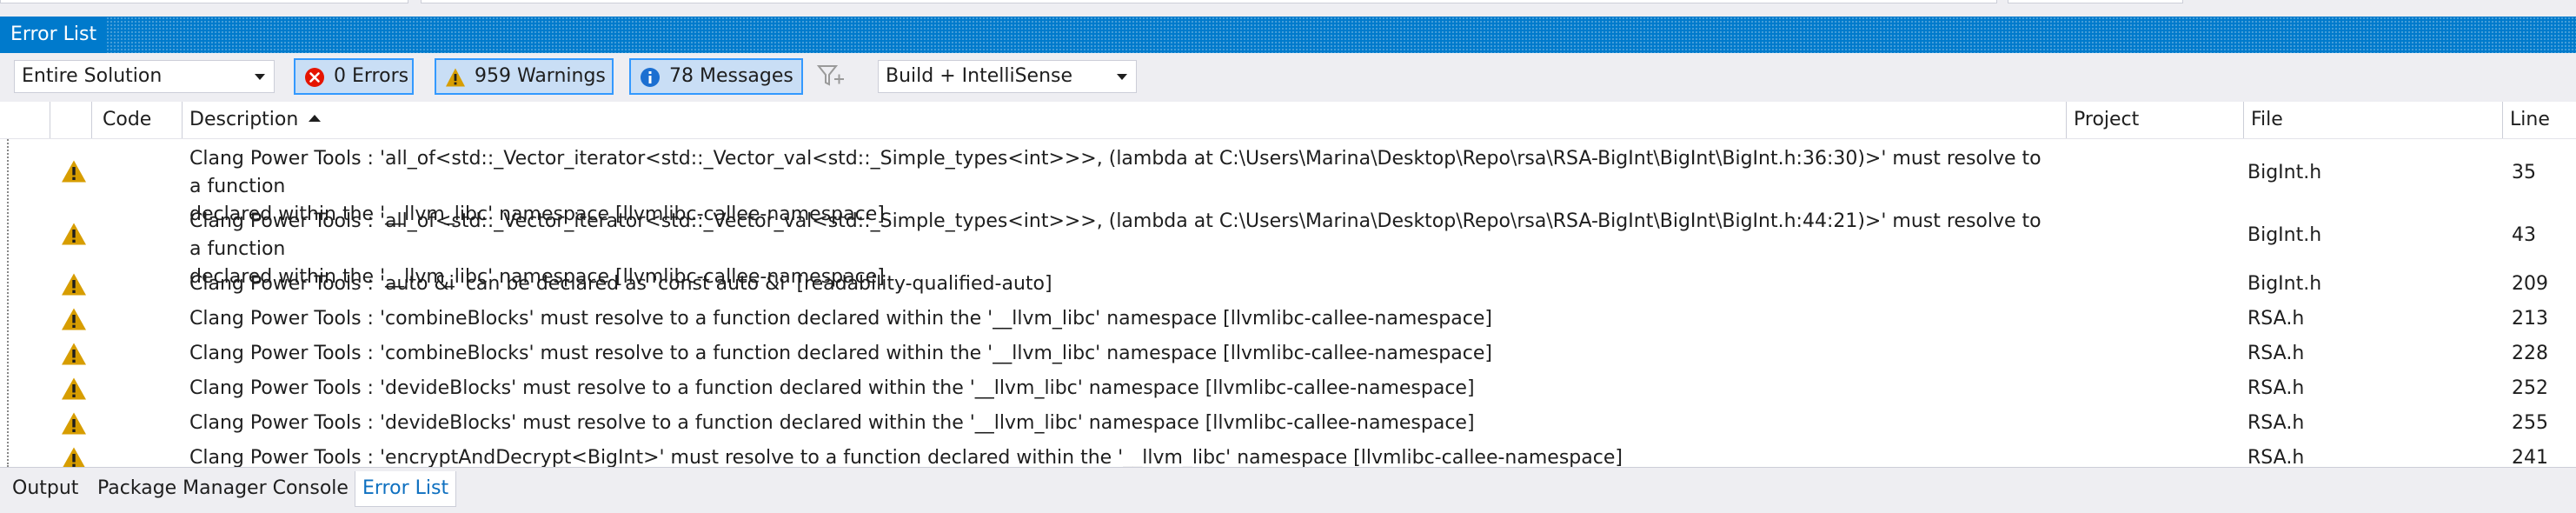 The image size is (2576, 513). Describe the element at coordinates (54, 35) in the screenshot. I see `panel-title: Error List` at that location.